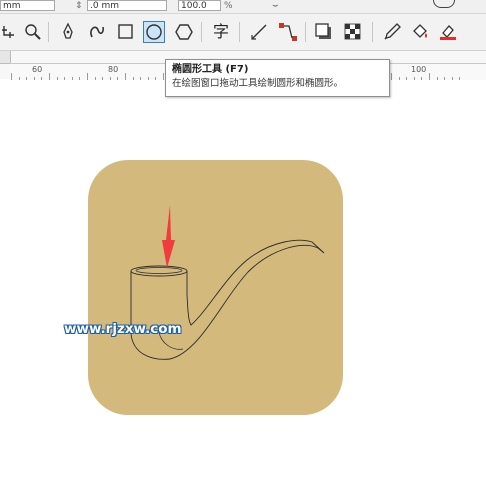  I want to click on ruler-label: 100, so click(419, 69).